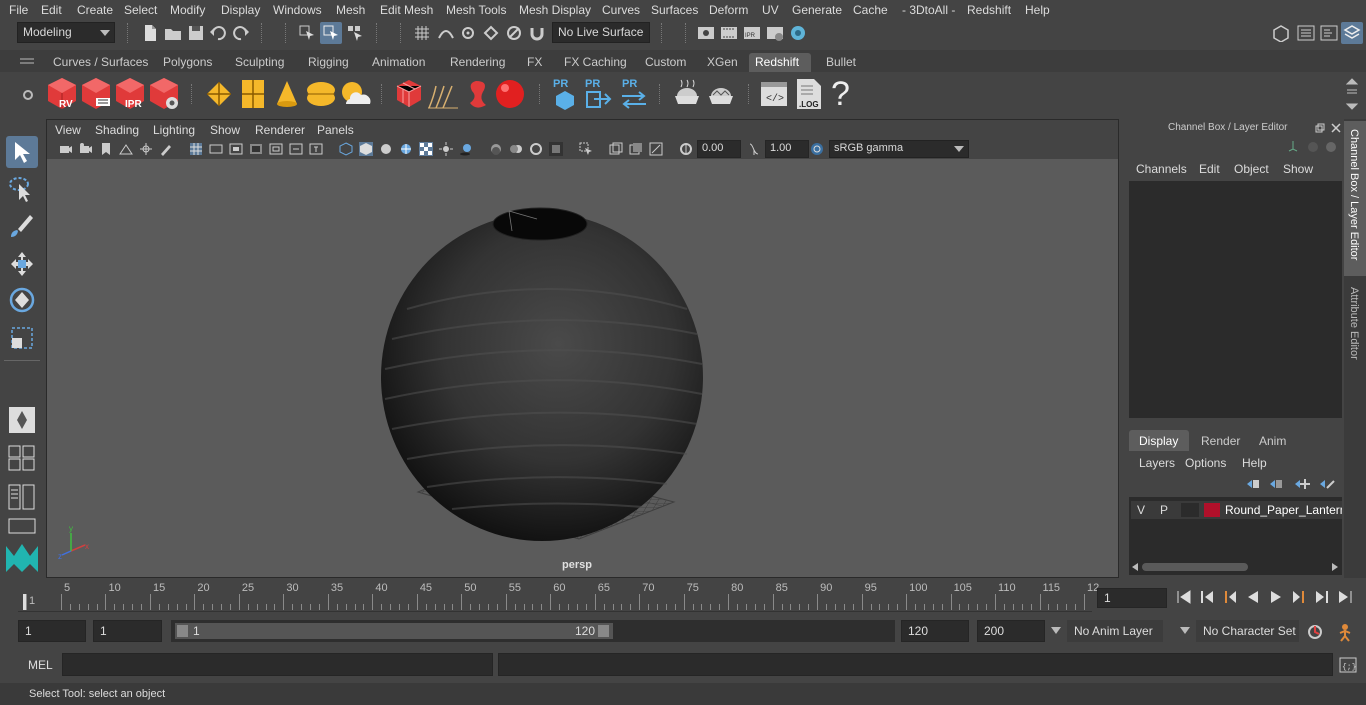 Image resolution: width=1366 pixels, height=705 pixels. What do you see at coordinates (1327, 484) in the screenshot?
I see `new-layer-from-selection-icon` at bounding box center [1327, 484].